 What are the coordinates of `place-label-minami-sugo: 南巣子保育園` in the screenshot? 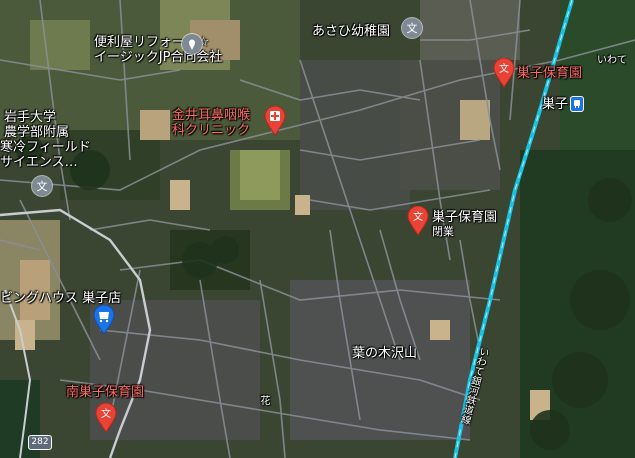 It's located at (105, 392).